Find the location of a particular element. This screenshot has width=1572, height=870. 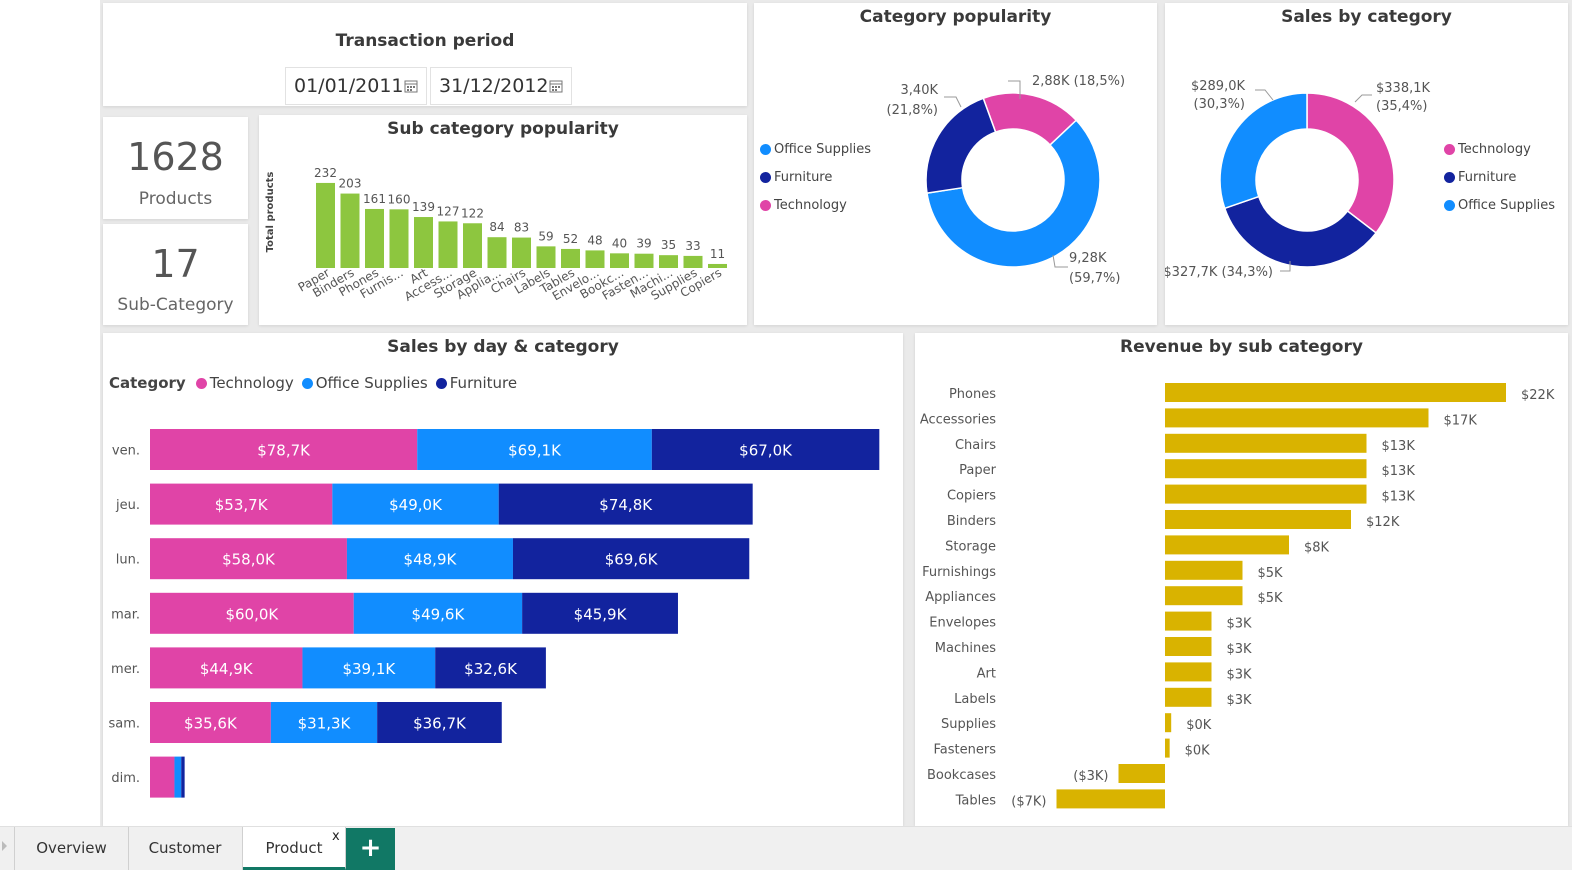

revenue-value-label: $8K is located at coordinates (1317, 547).